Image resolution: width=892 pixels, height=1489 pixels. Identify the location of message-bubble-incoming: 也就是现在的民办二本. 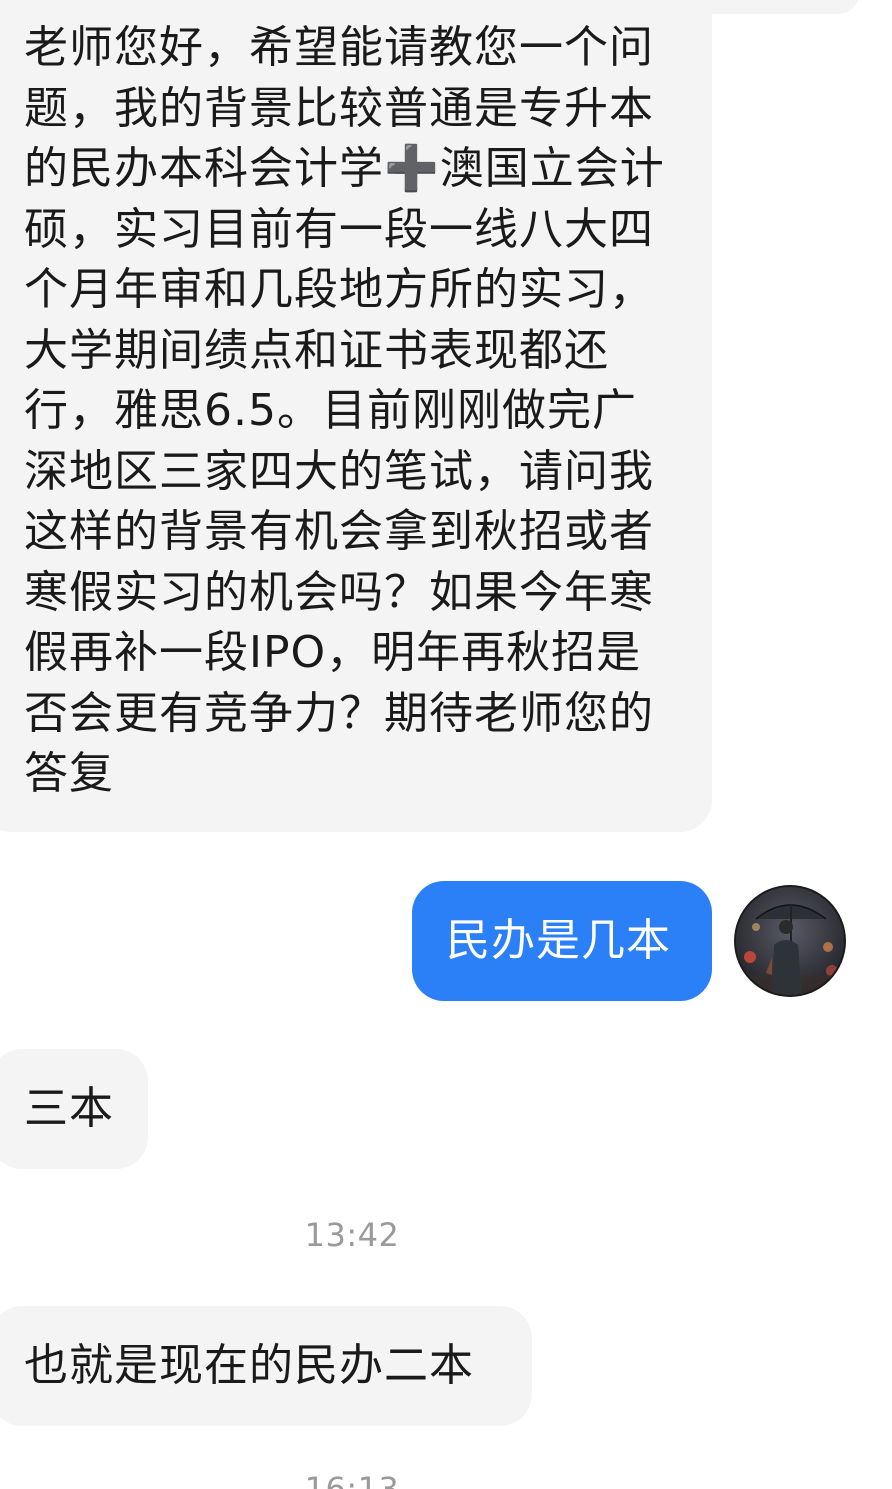
(266, 1366).